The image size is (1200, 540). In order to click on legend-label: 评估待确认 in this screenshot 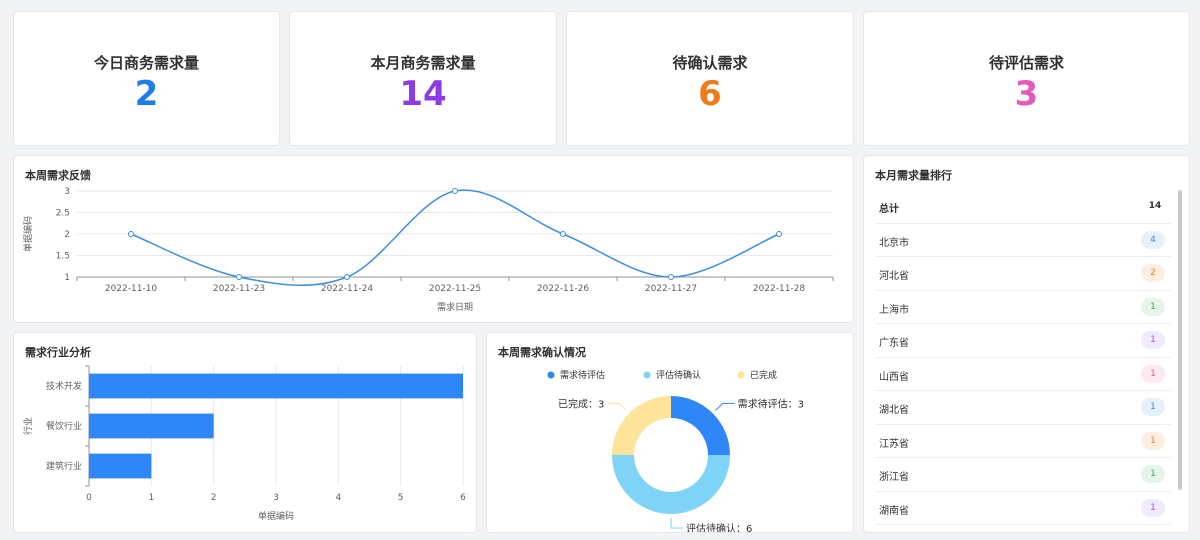, I will do `click(678, 375)`.